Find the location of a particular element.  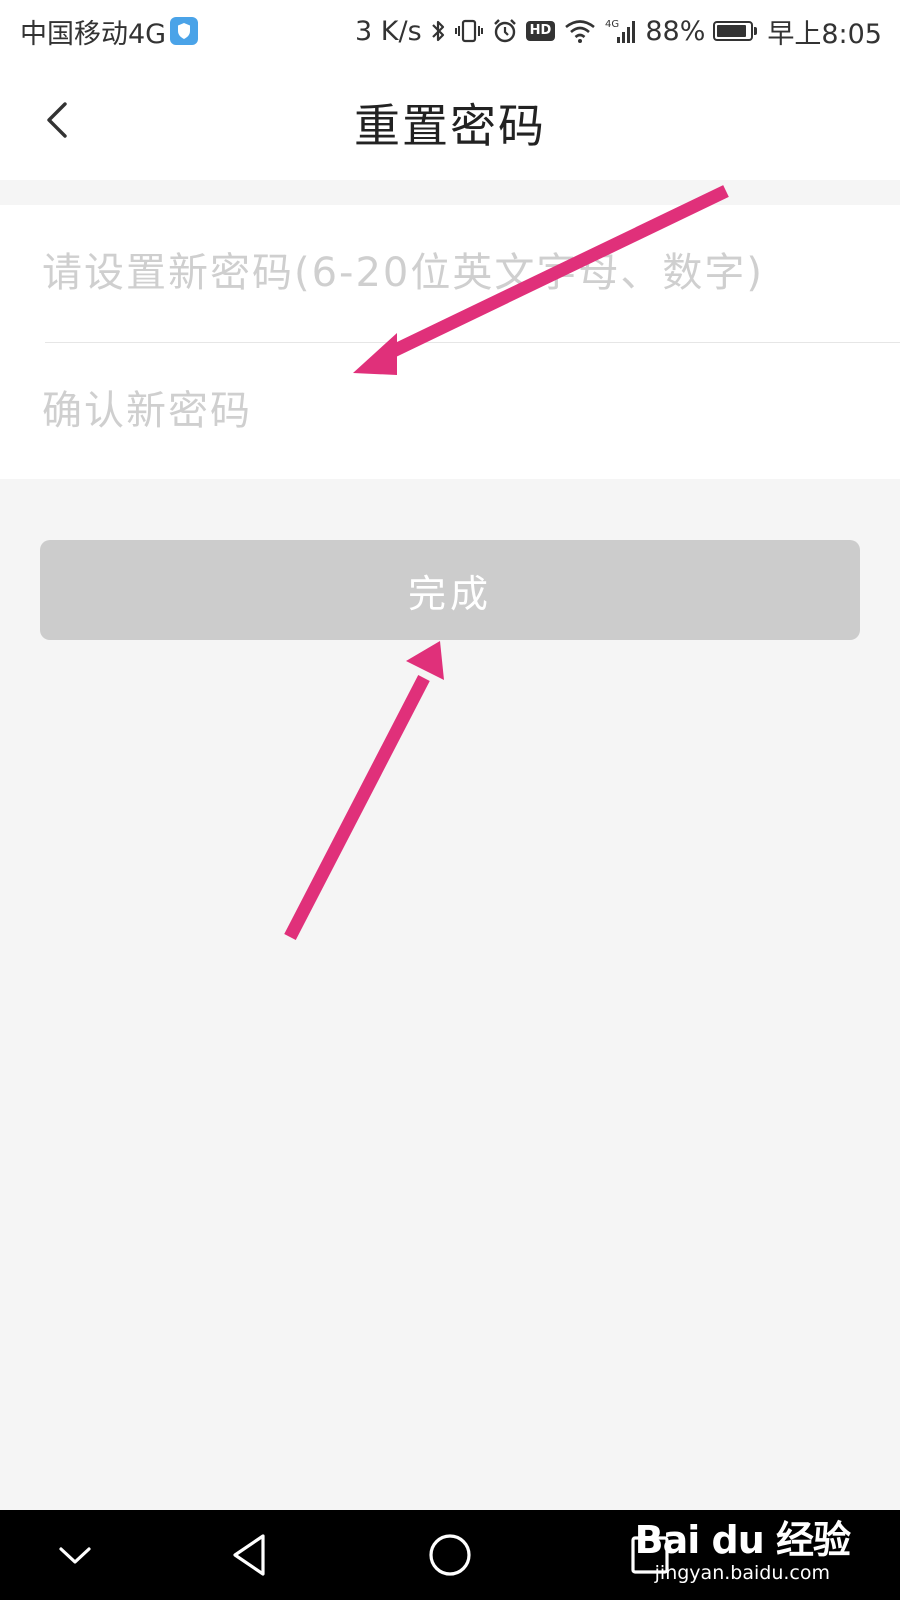

status-right: 3 K/s HD 4G 88% 早上8:05 is located at coordinates (614, 31).